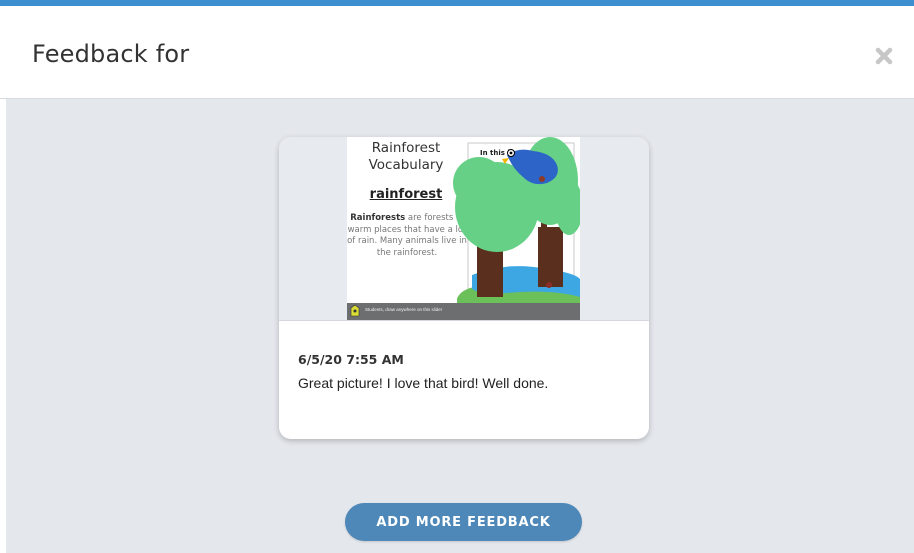 This screenshot has height=553, width=914. Describe the element at coordinates (404, 309) in the screenshot. I see `slide-footer-text: Students, draw anywhere on this slide!` at that location.